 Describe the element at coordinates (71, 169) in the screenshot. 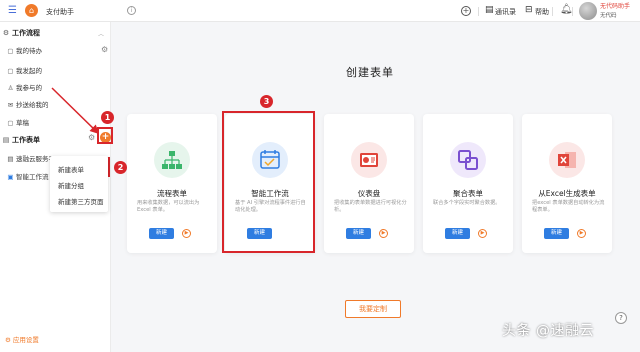

I see `menu-item-new-form: 新建表单` at that location.